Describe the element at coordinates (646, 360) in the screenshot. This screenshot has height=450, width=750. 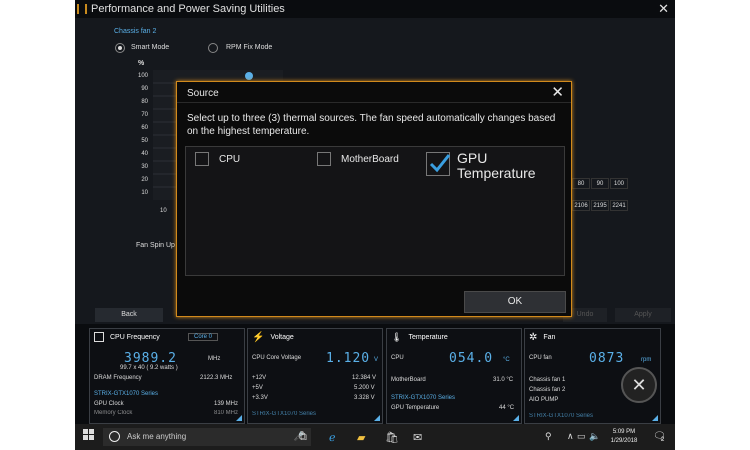
I see `cpu-fan-unit: rpm` at that location.